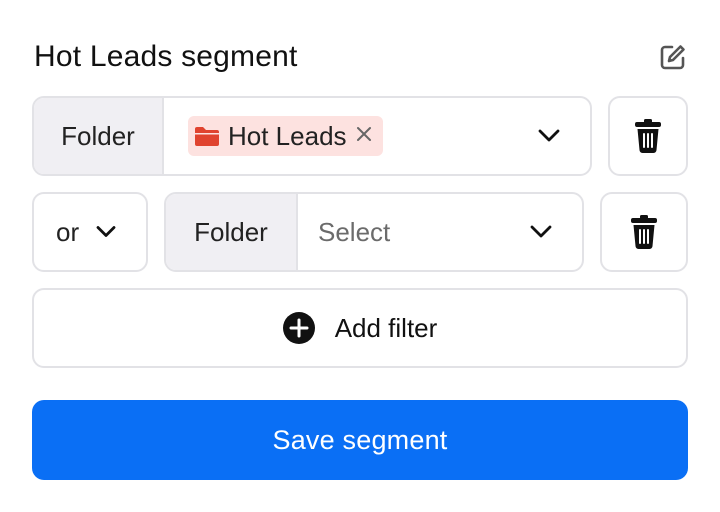 Image resolution: width=720 pixels, height=512 pixels. I want to click on segment-header: Hot Leads segment, so click(361, 58).